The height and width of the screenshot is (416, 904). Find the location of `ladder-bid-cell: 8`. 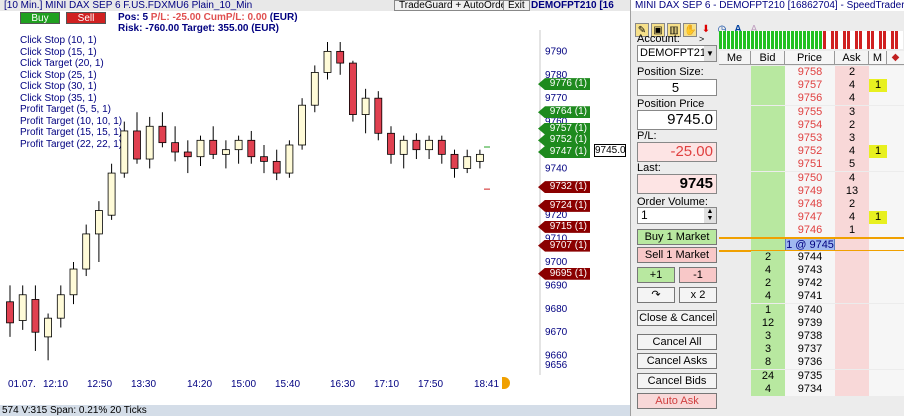

ladder-bid-cell: 8 is located at coordinates (768, 363).